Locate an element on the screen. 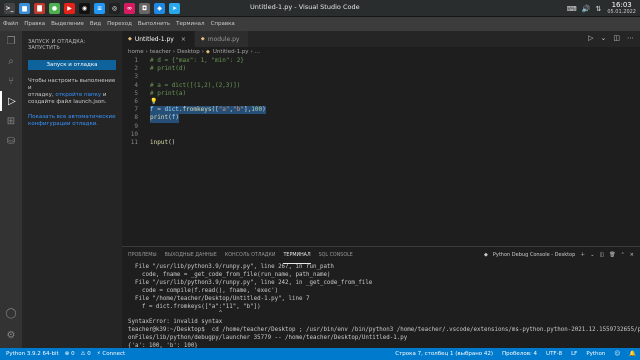 Image resolution: width=640 pixels, height=360 pixels. extensions-icon: ⊞ is located at coordinates (11, 121).